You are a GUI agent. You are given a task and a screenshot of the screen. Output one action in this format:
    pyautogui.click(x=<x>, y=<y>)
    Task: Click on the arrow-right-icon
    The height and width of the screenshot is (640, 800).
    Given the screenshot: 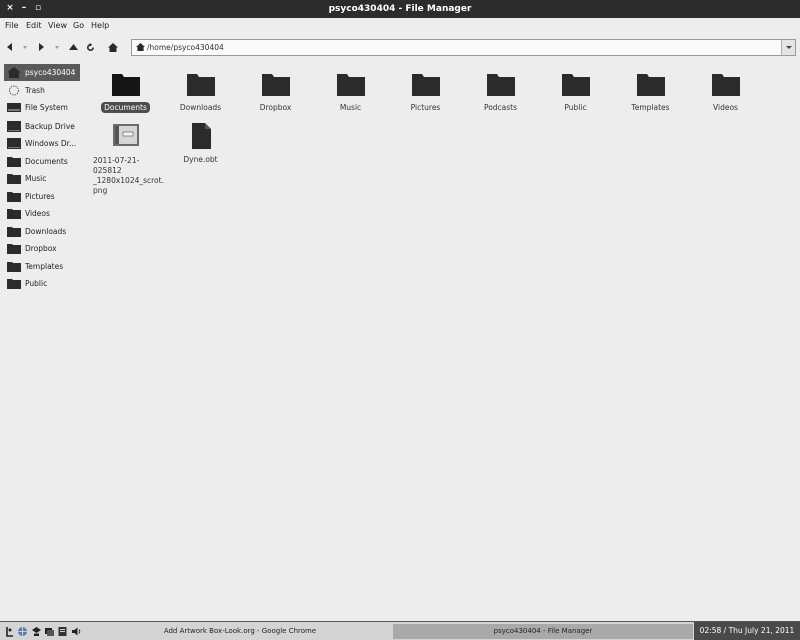 What is the action you would take?
    pyautogui.click(x=41, y=47)
    